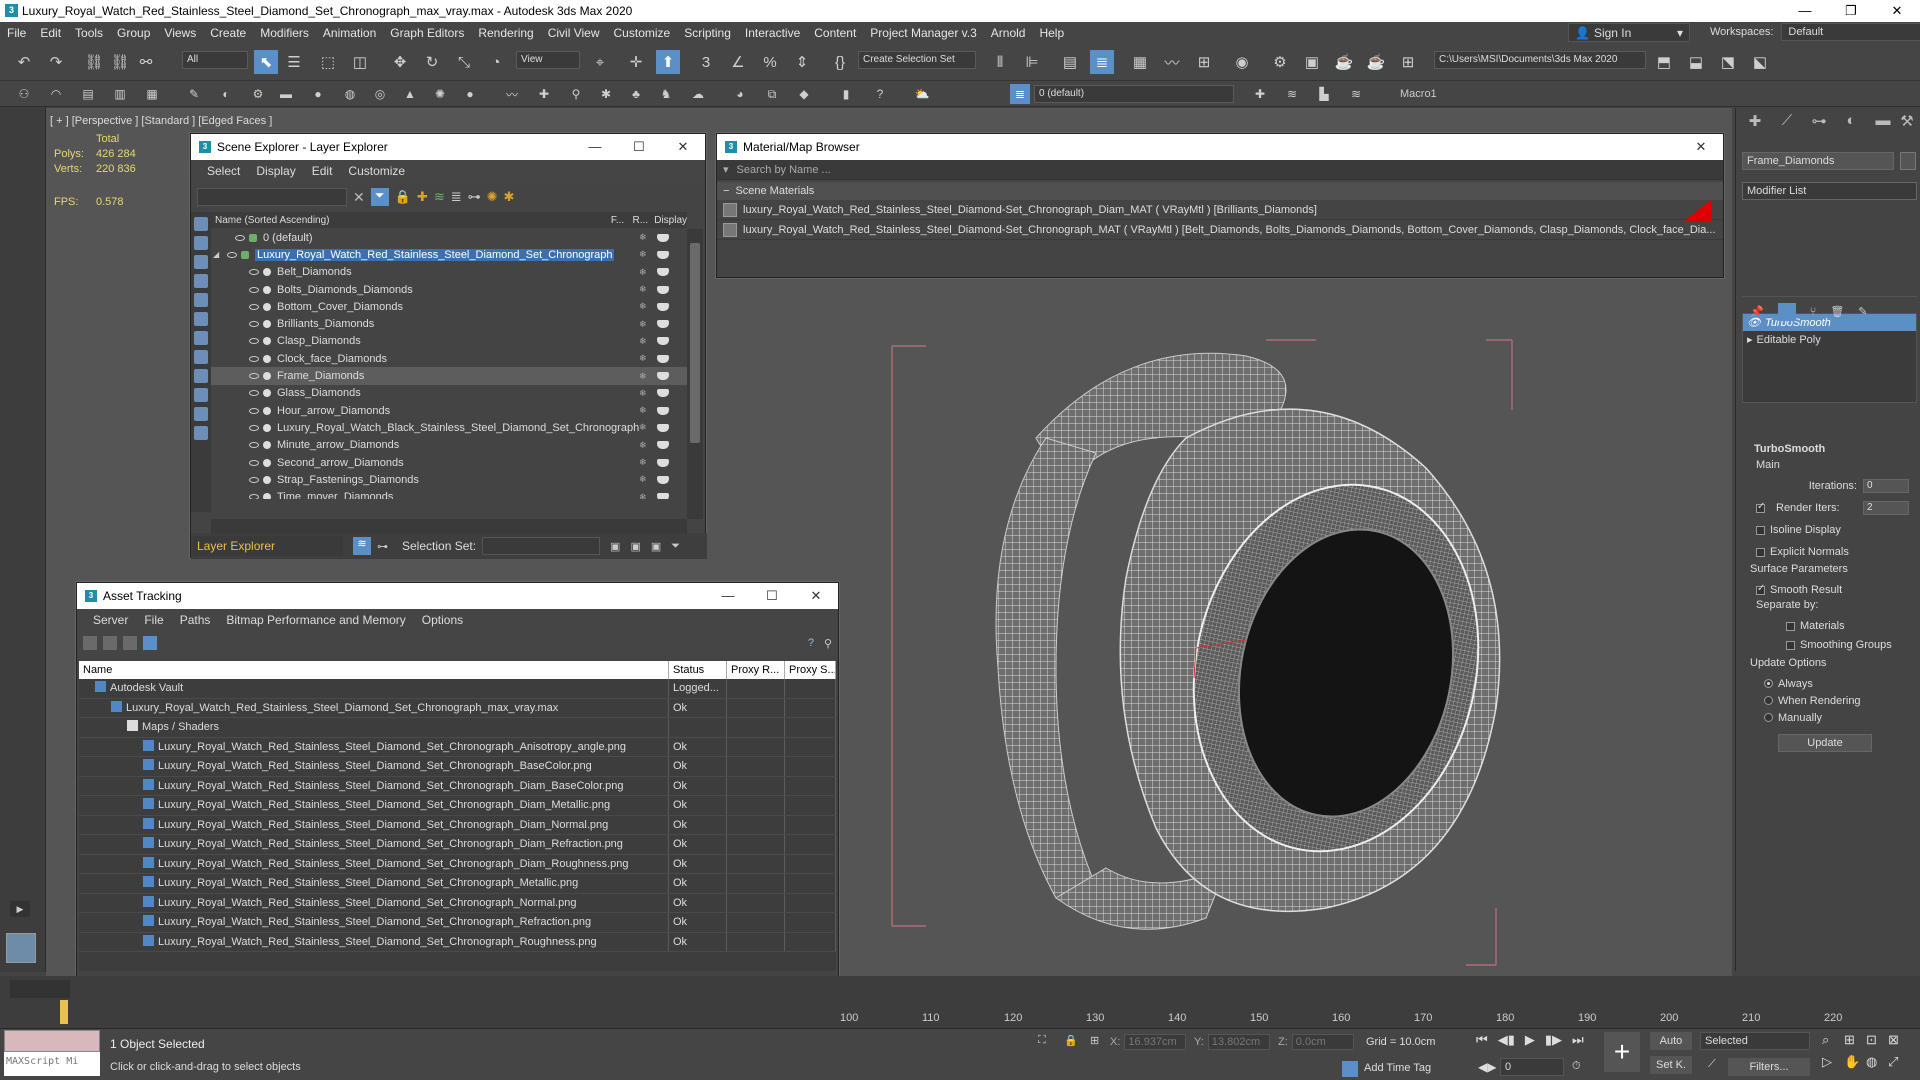  I want to click on spline-icon: 〰, so click(512, 94).